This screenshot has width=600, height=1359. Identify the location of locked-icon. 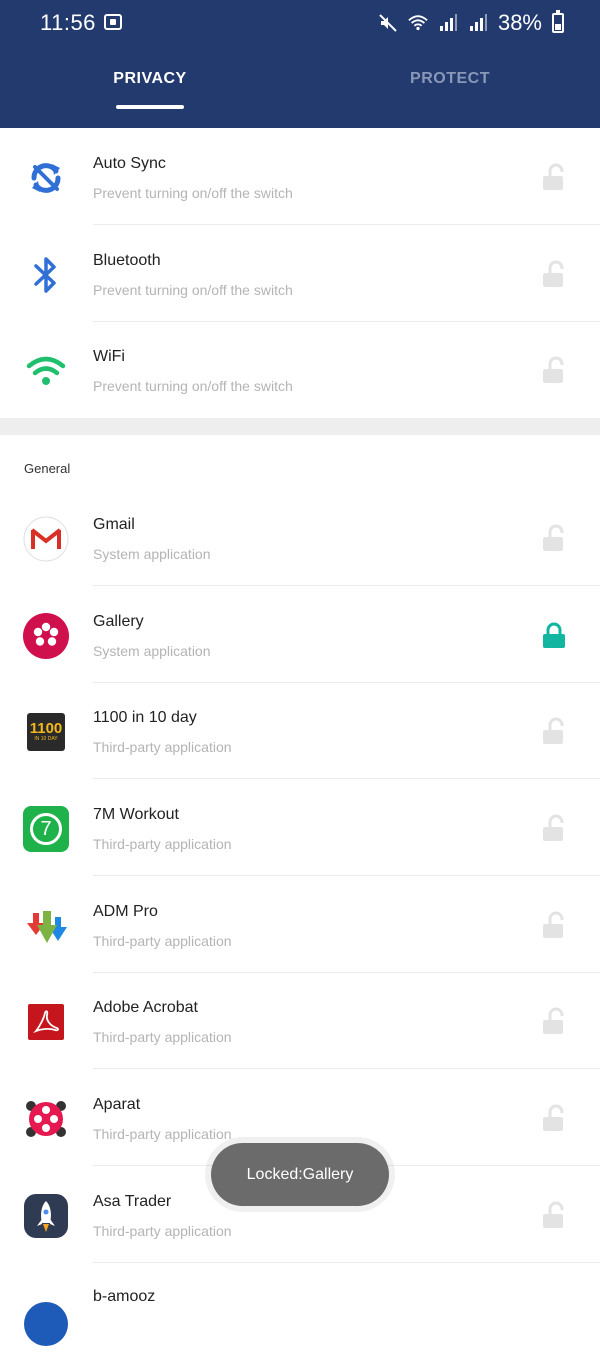
(554, 635).